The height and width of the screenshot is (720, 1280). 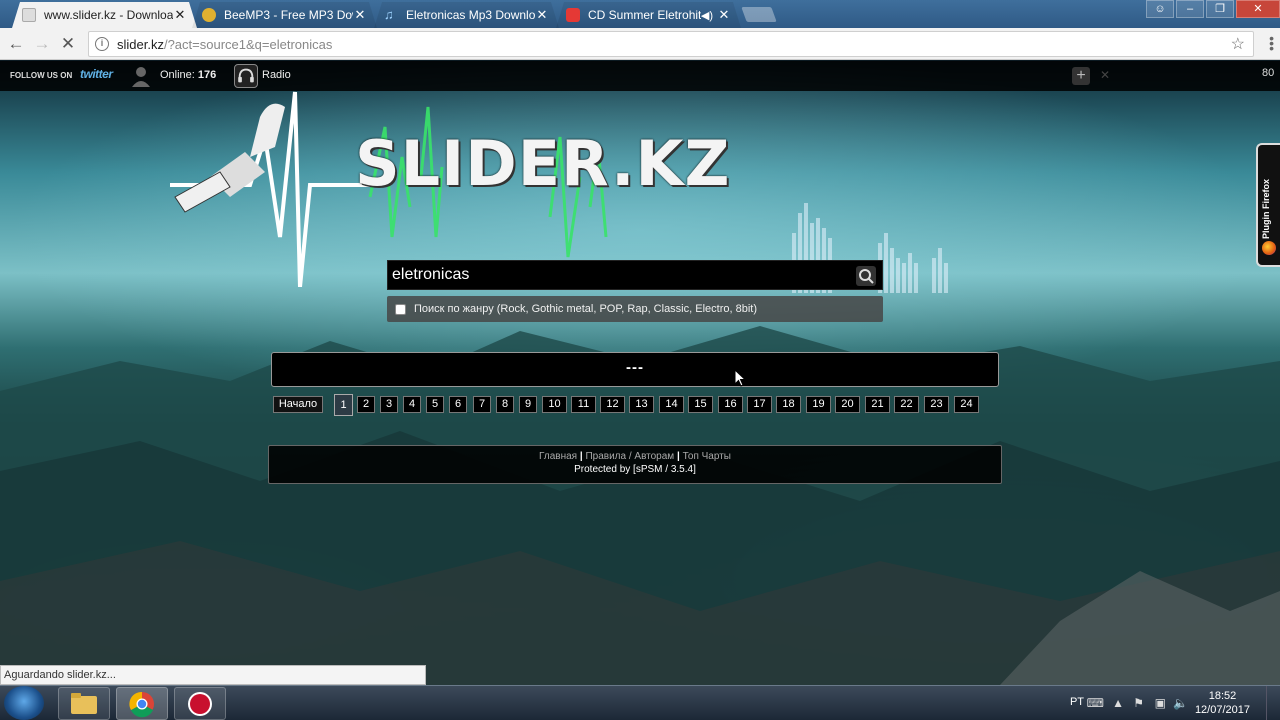 I want to click on page-button-16: 16, so click(x=730, y=404).